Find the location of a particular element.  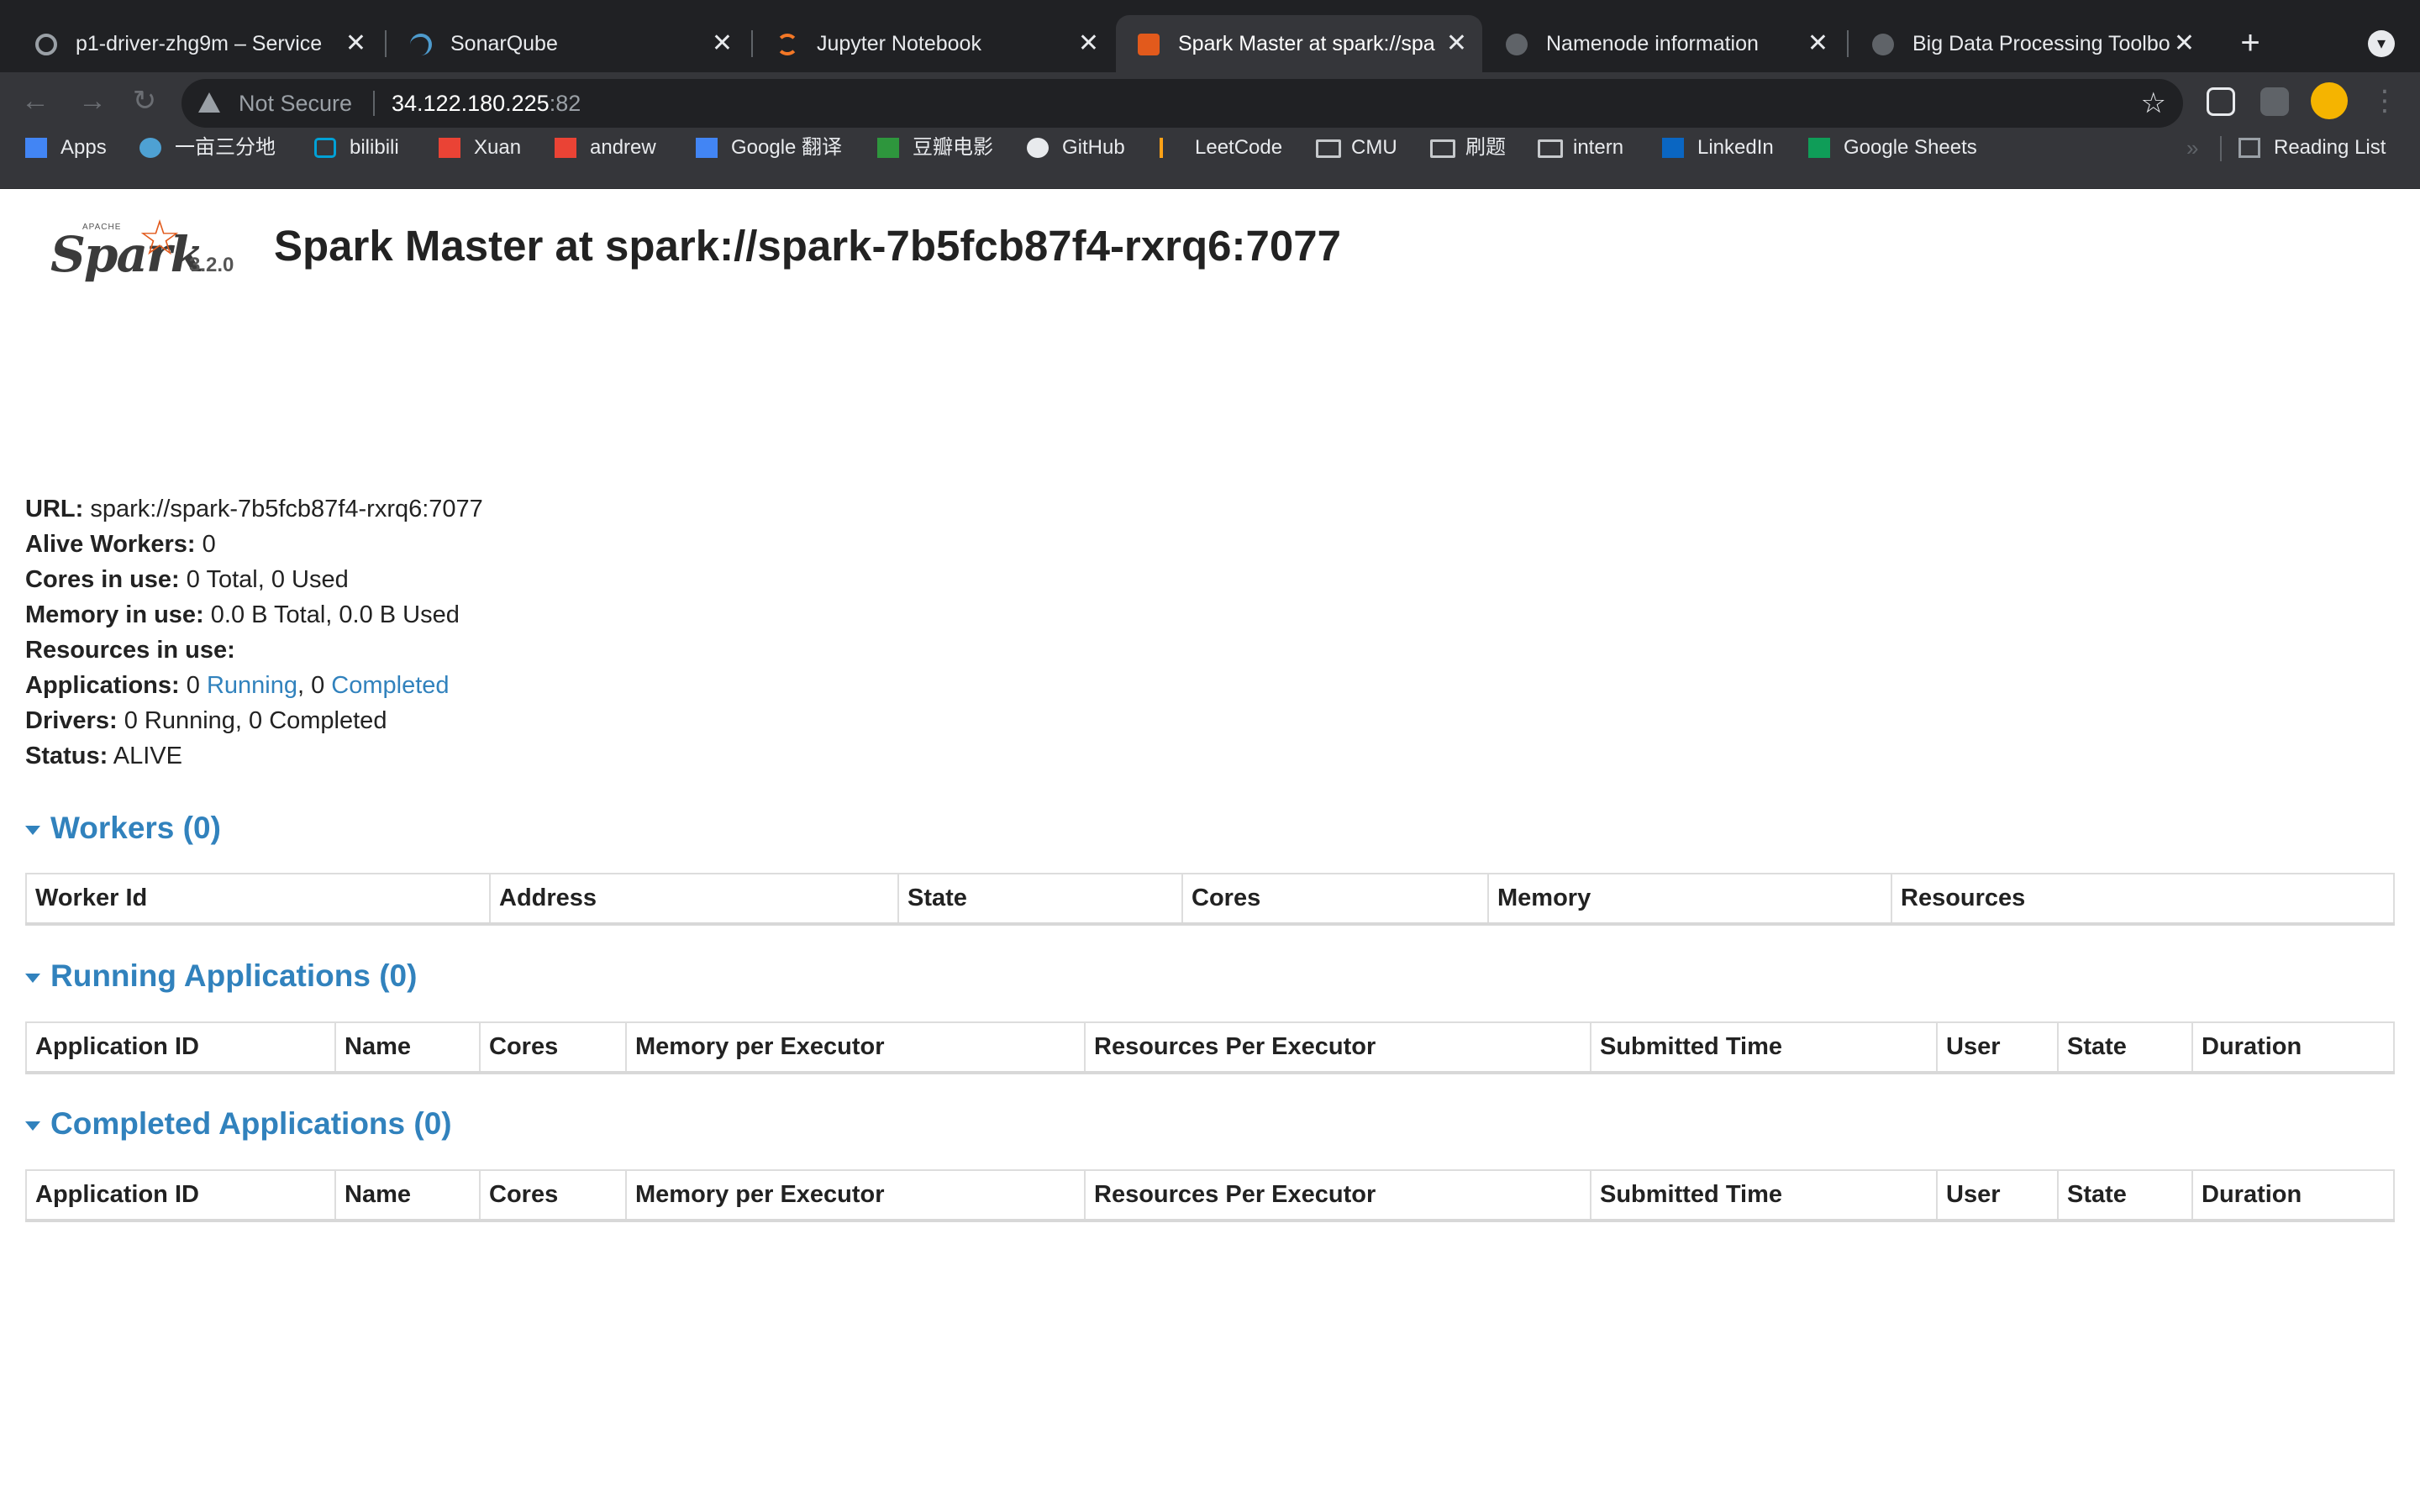

bookmark-label: bilibili is located at coordinates (374, 147).